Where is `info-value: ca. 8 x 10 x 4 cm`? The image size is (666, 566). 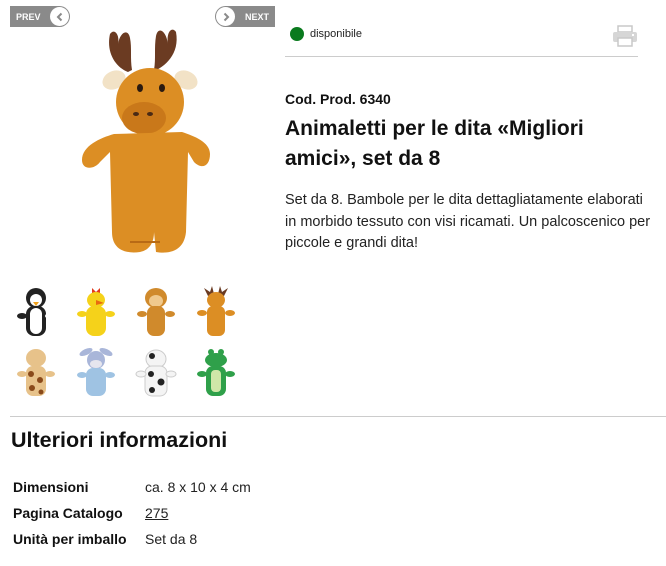
info-value: ca. 8 x 10 x 4 cm is located at coordinates (198, 487).